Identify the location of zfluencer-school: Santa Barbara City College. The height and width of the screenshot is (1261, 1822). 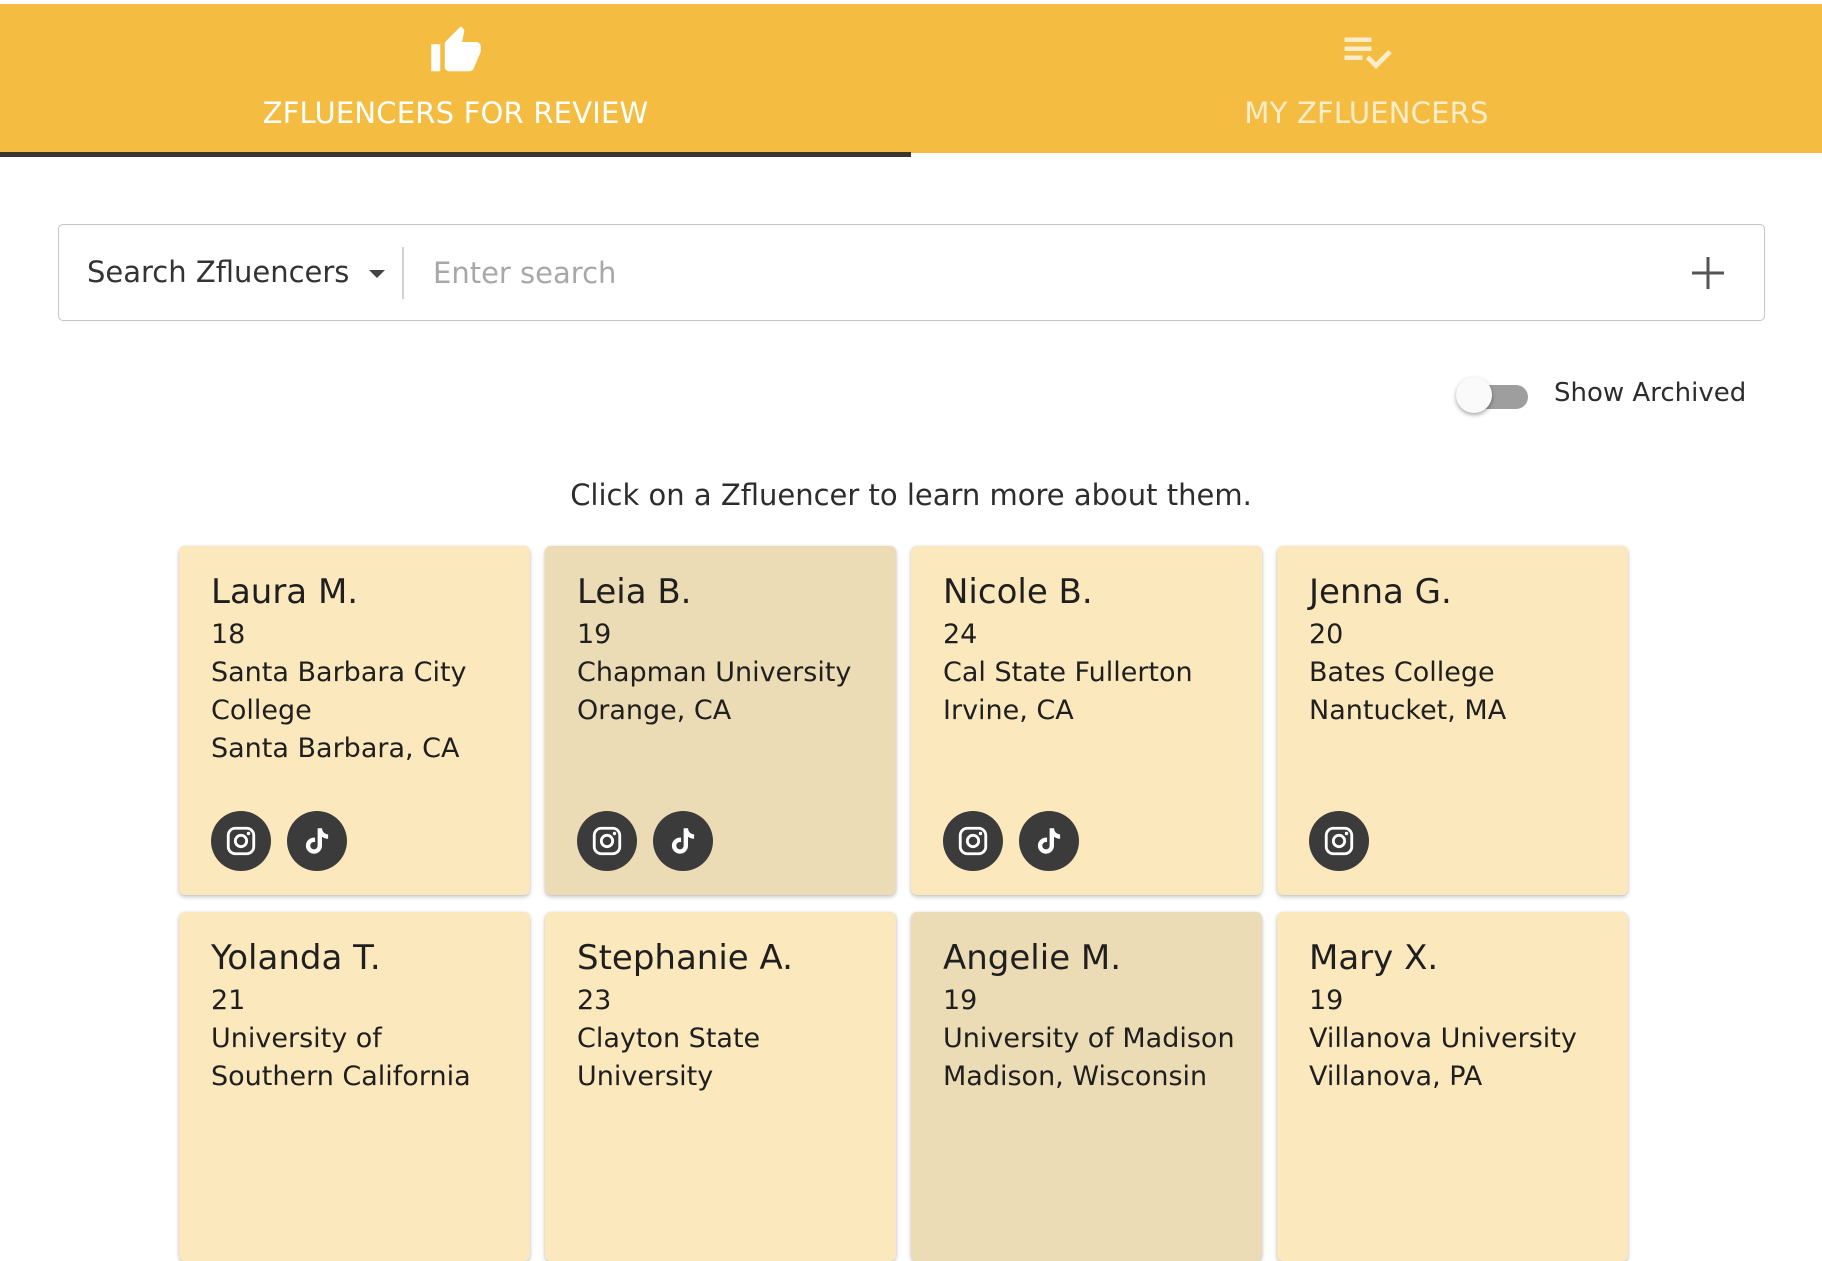
(339, 691).